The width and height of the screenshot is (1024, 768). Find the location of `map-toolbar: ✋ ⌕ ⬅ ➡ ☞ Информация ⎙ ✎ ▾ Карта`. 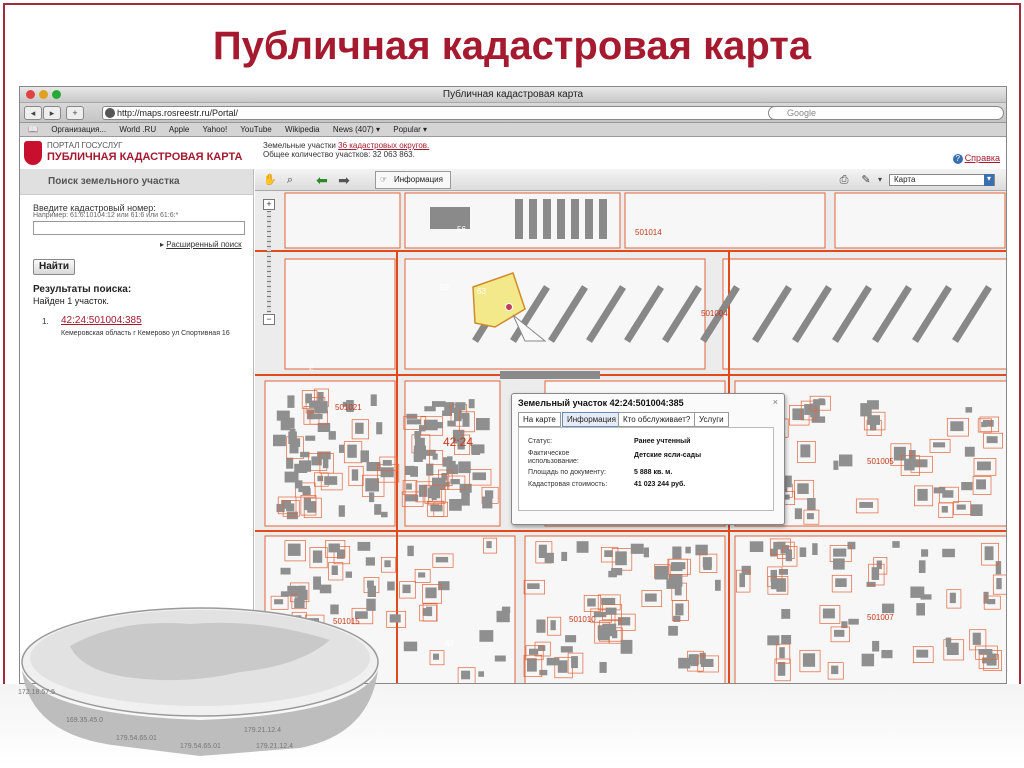

map-toolbar: ✋ ⌕ ⬅ ➡ ☞ Информация ⎙ ✎ ▾ Карта is located at coordinates (630, 180).